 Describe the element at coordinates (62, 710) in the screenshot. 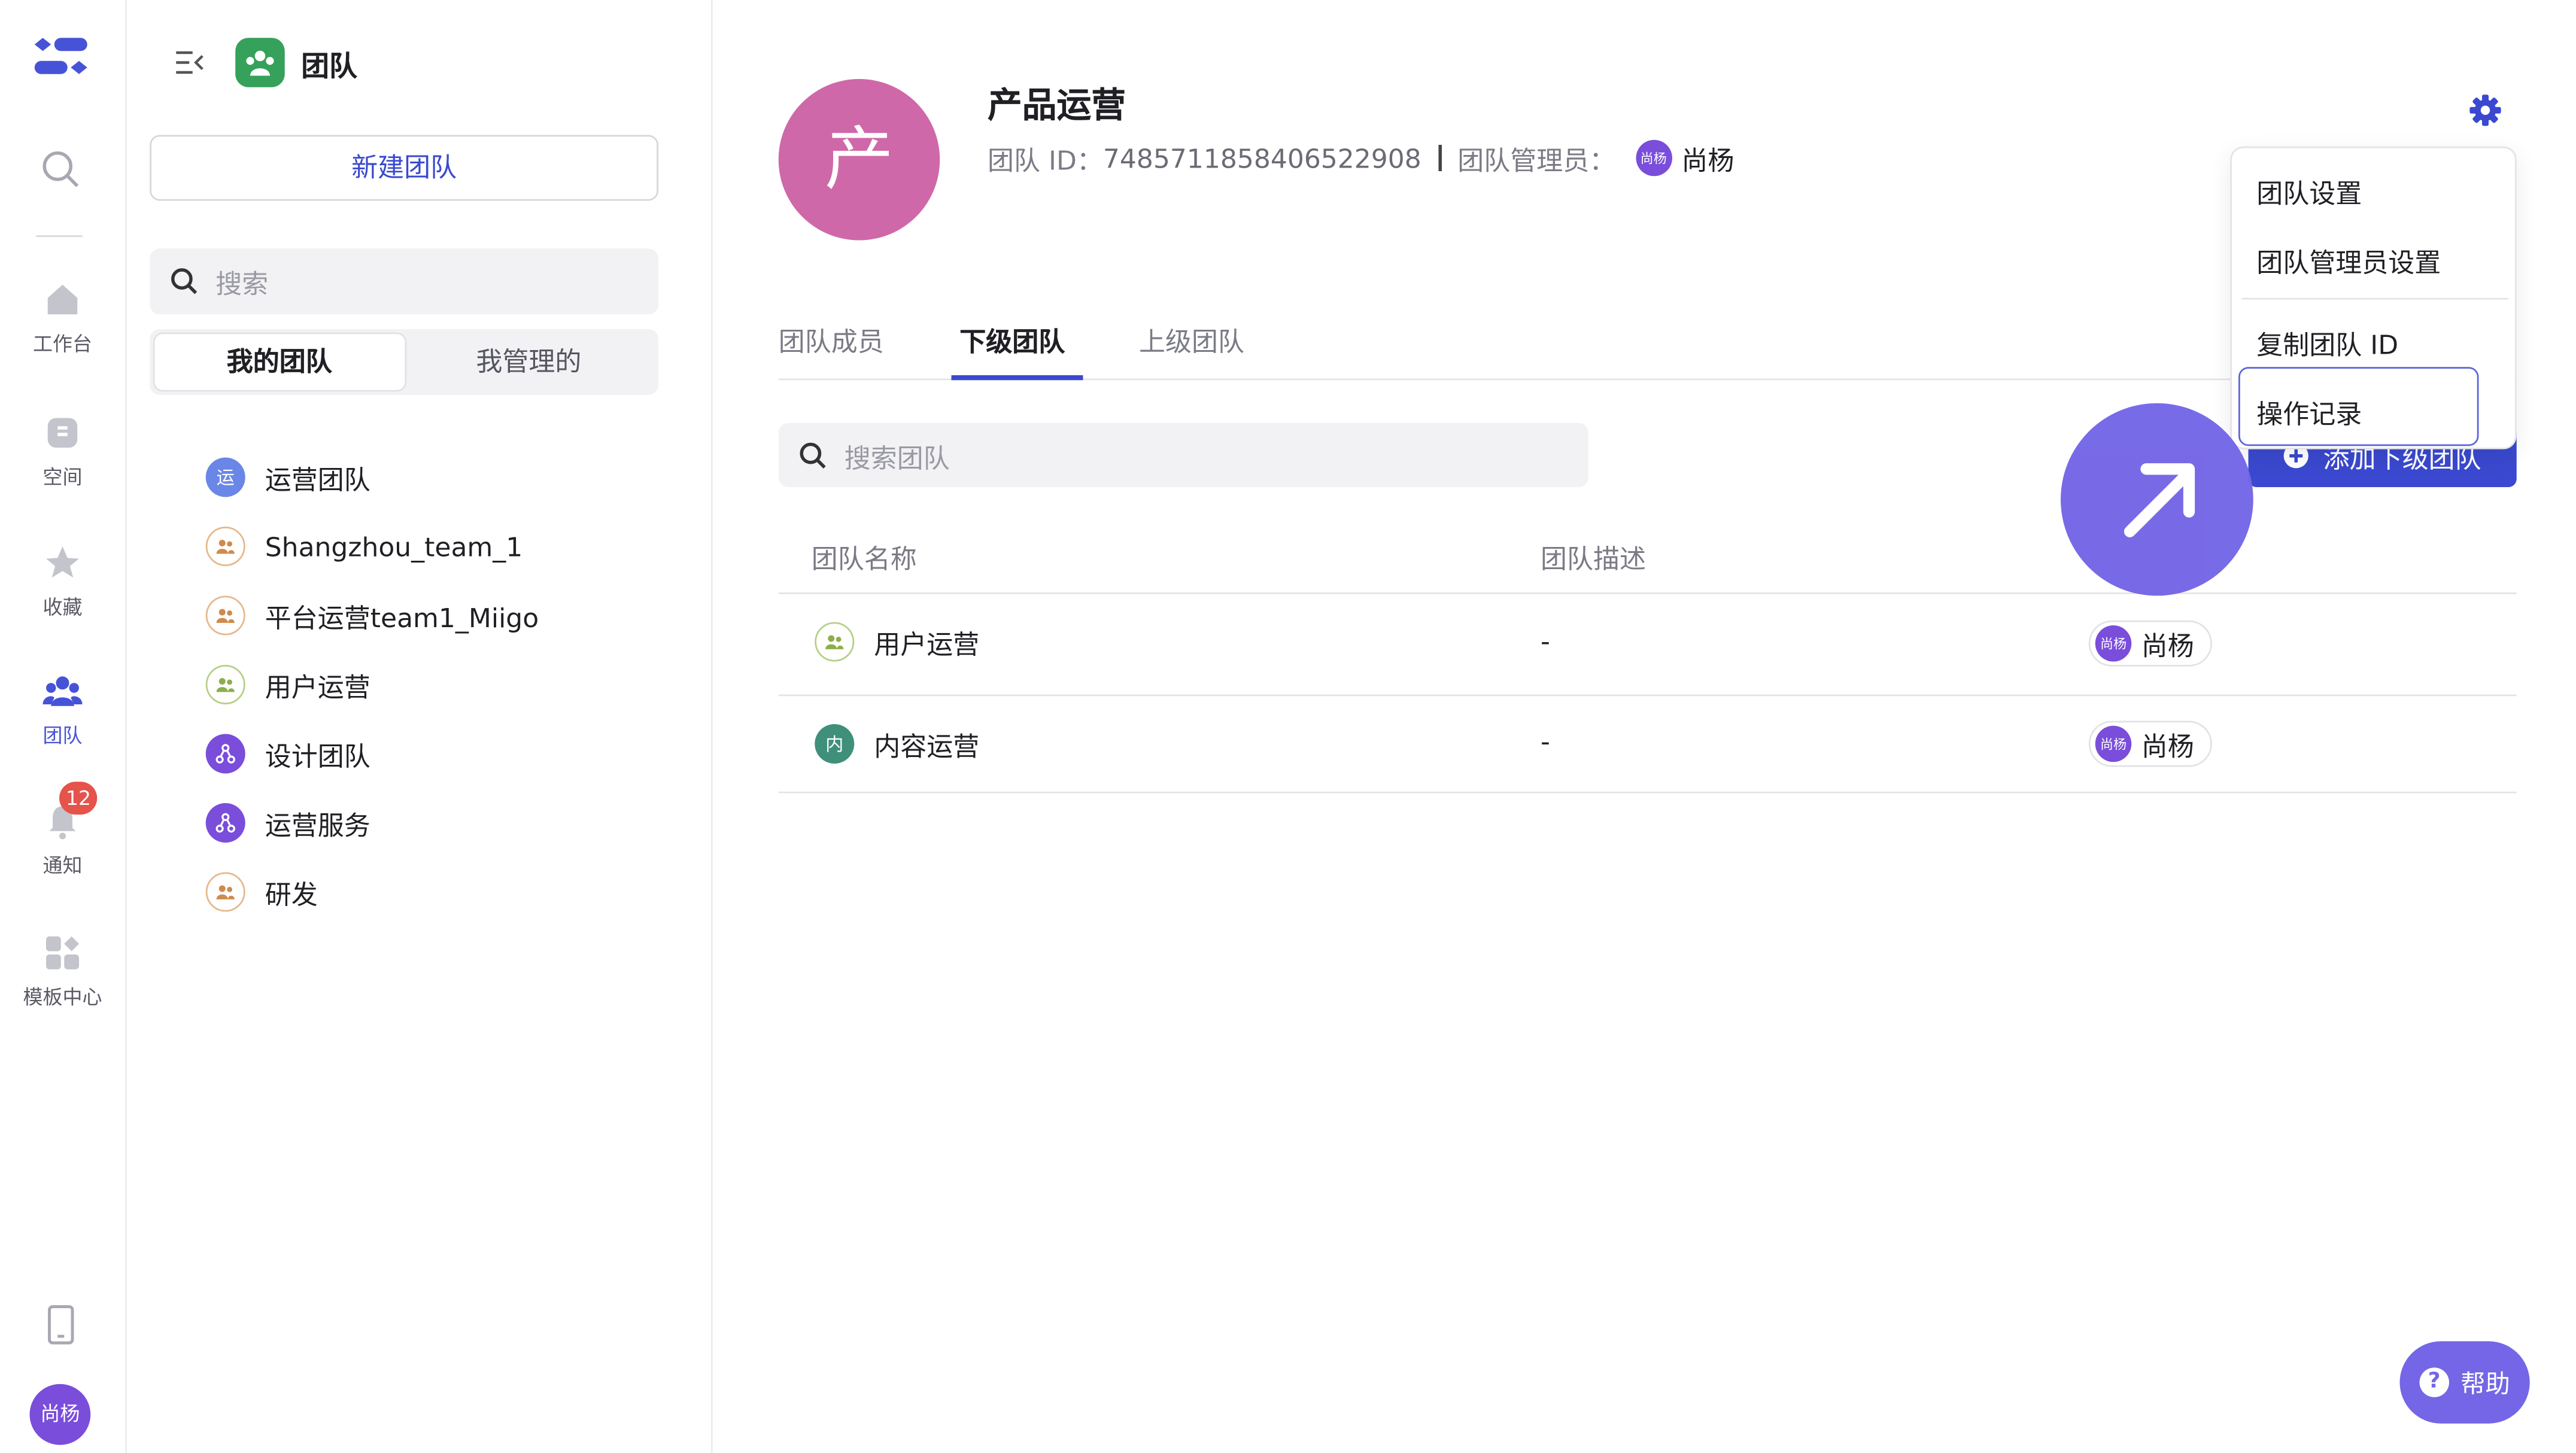

I see `rail-item-team: 团队` at that location.